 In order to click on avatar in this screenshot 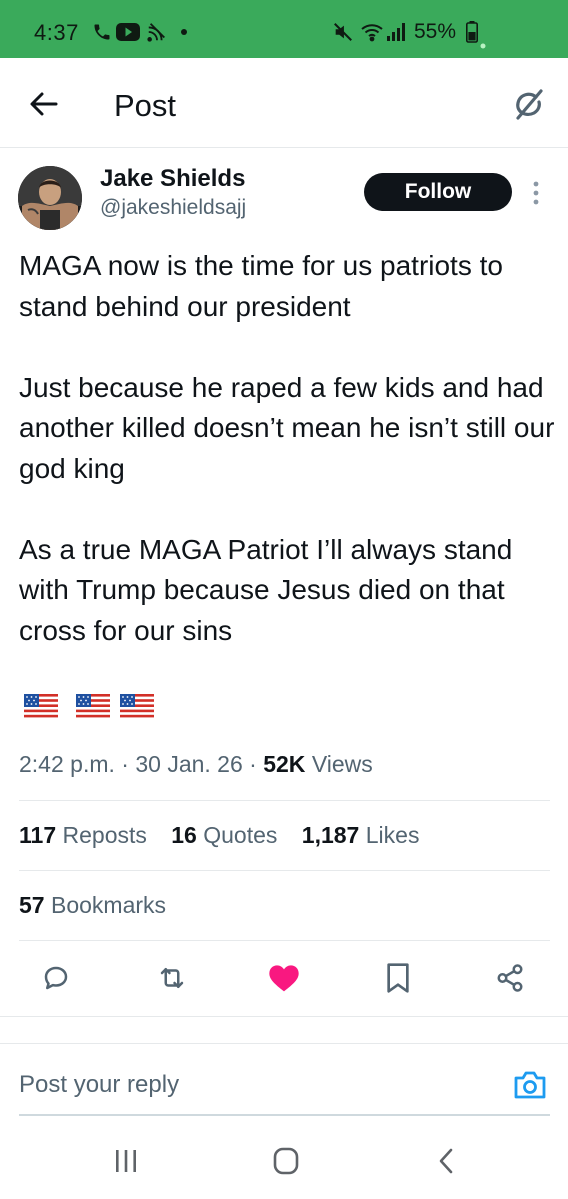, I will do `click(50, 198)`.